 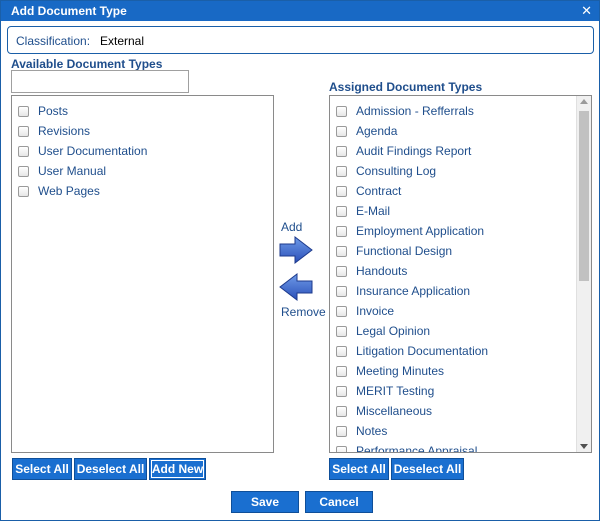 What do you see at coordinates (110, 469) in the screenshot?
I see `available-deselect-all-button: Deselect All` at bounding box center [110, 469].